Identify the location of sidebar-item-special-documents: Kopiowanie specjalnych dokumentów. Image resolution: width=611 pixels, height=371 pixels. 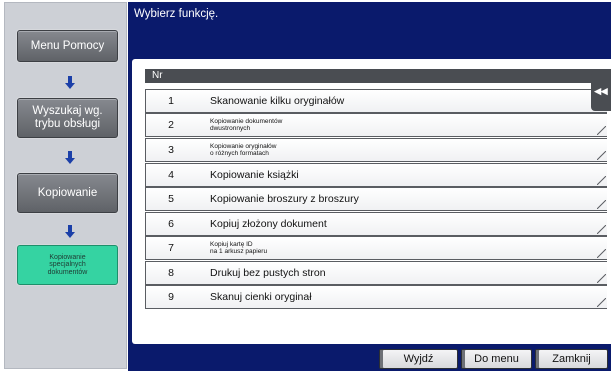
(67, 265).